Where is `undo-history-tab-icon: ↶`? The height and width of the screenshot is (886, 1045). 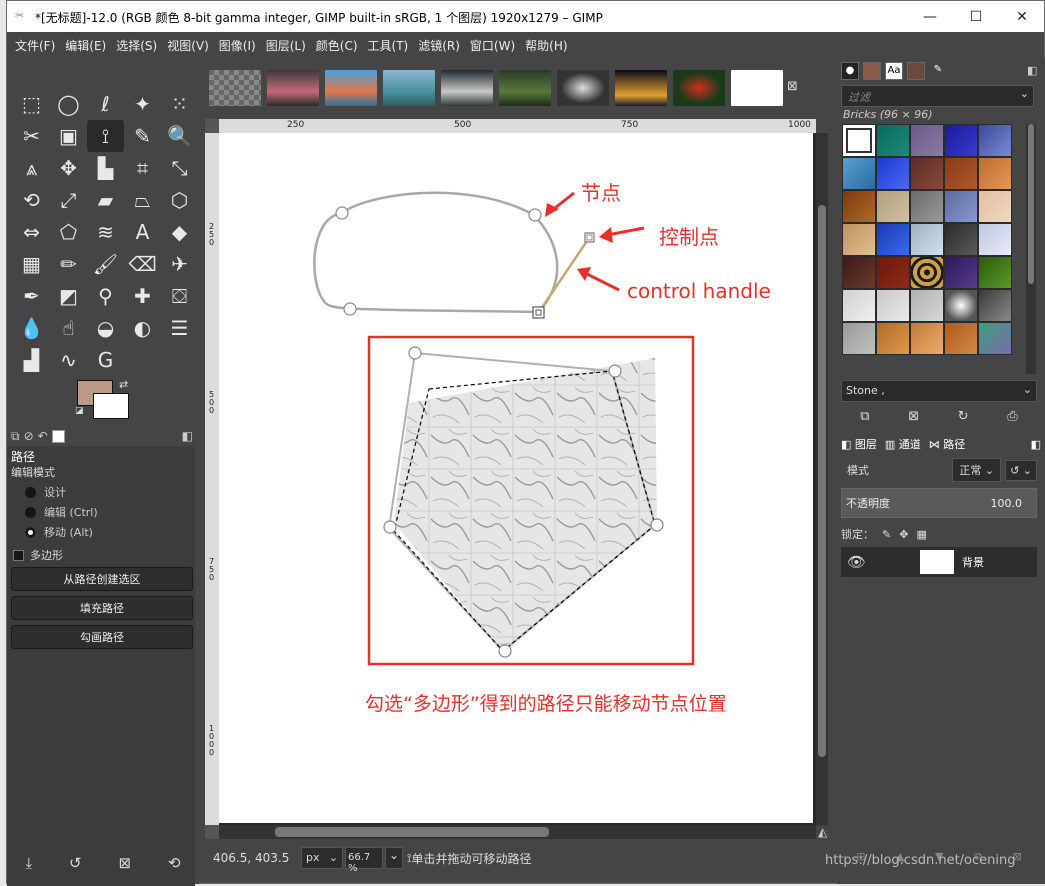 undo-history-tab-icon: ↶ is located at coordinates (43, 436).